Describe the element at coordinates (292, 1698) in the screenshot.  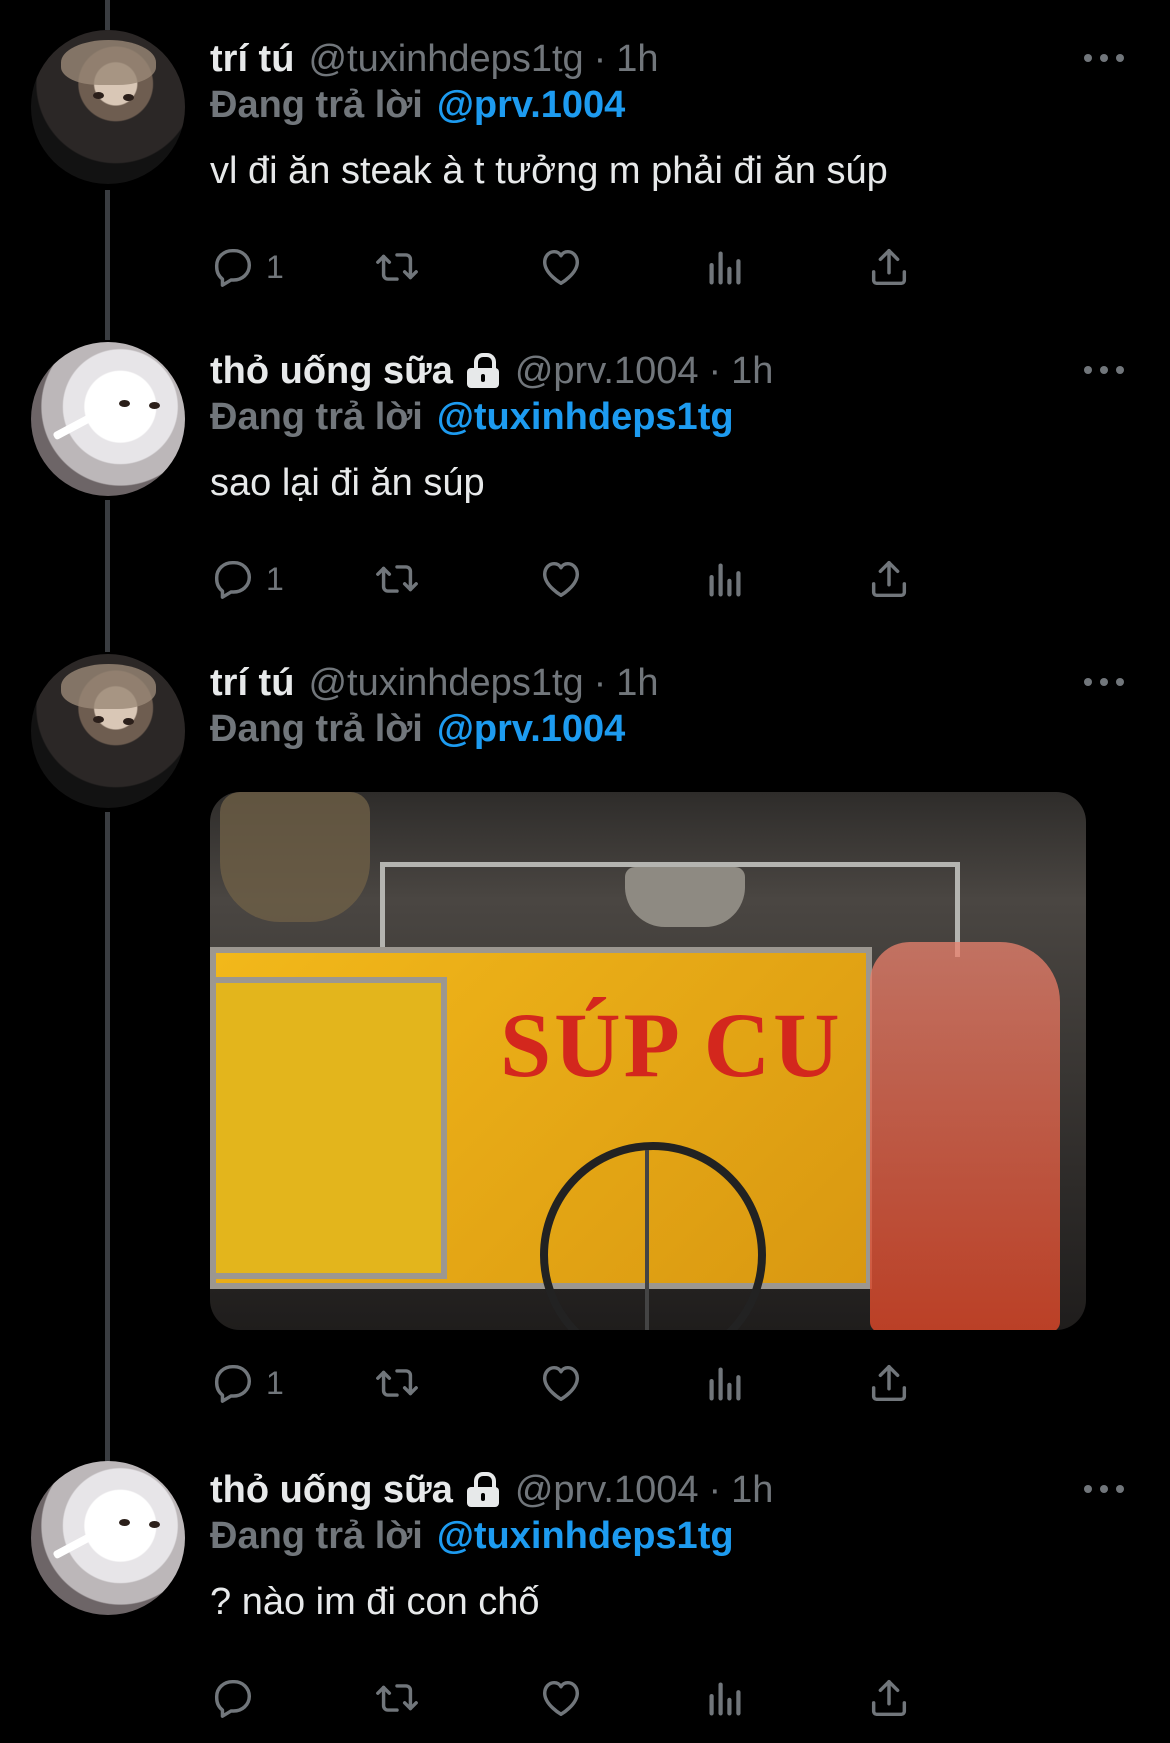
I see `reply-button` at that location.